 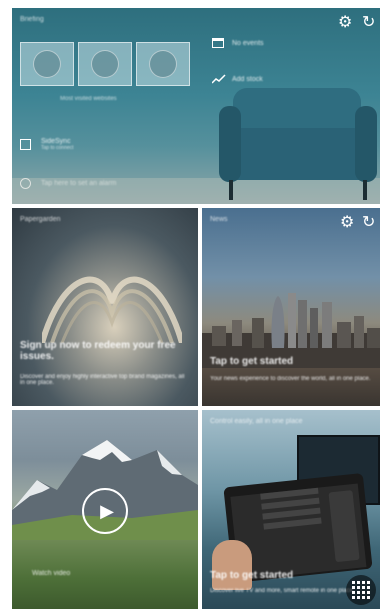 What do you see at coordinates (247, 79) in the screenshot?
I see `stock-text: Add stock` at bounding box center [247, 79].